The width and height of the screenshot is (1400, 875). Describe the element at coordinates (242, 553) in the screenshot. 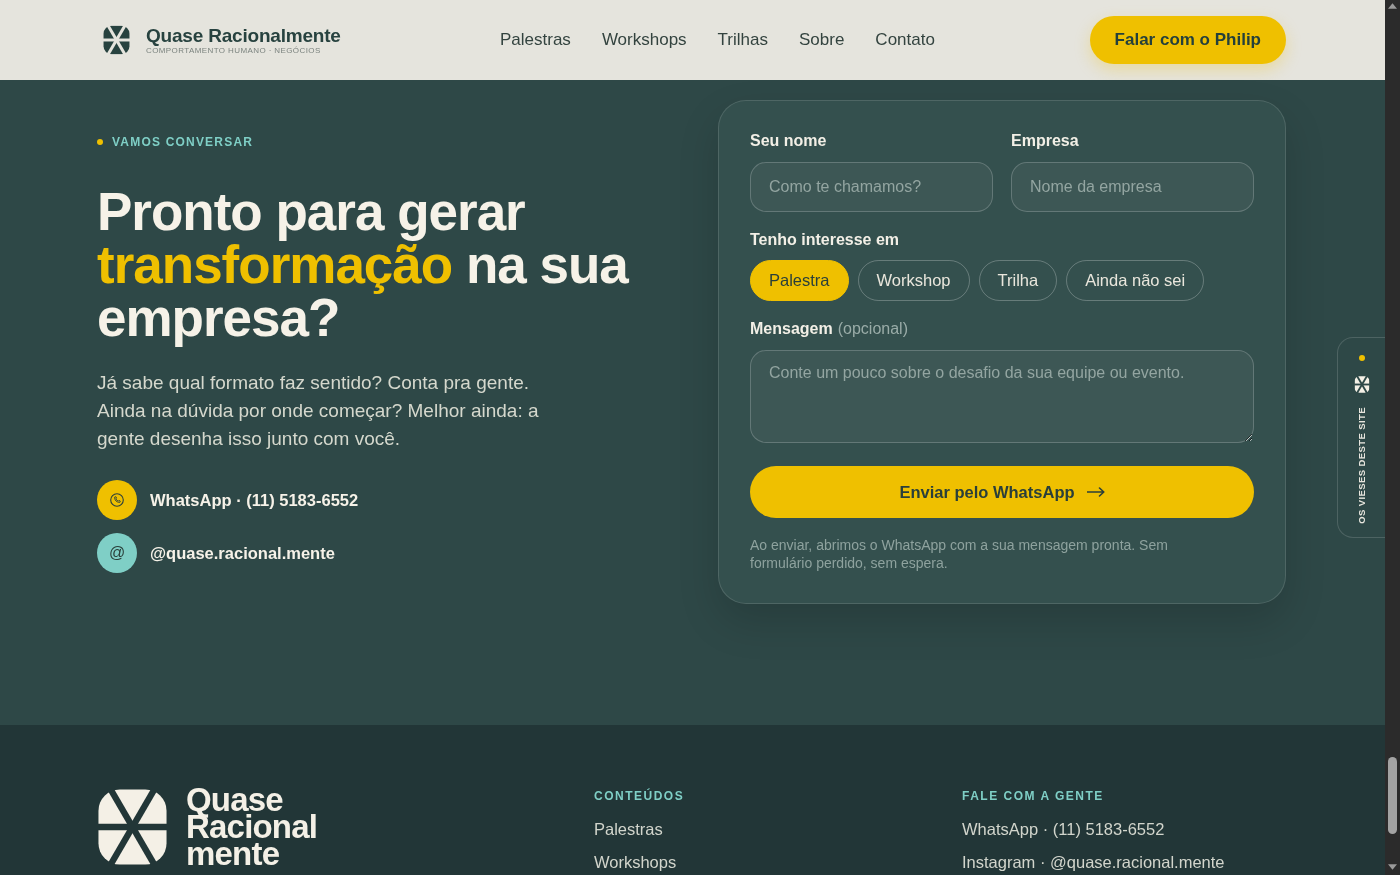

I see `contact-link: @quase.racional.mente` at that location.